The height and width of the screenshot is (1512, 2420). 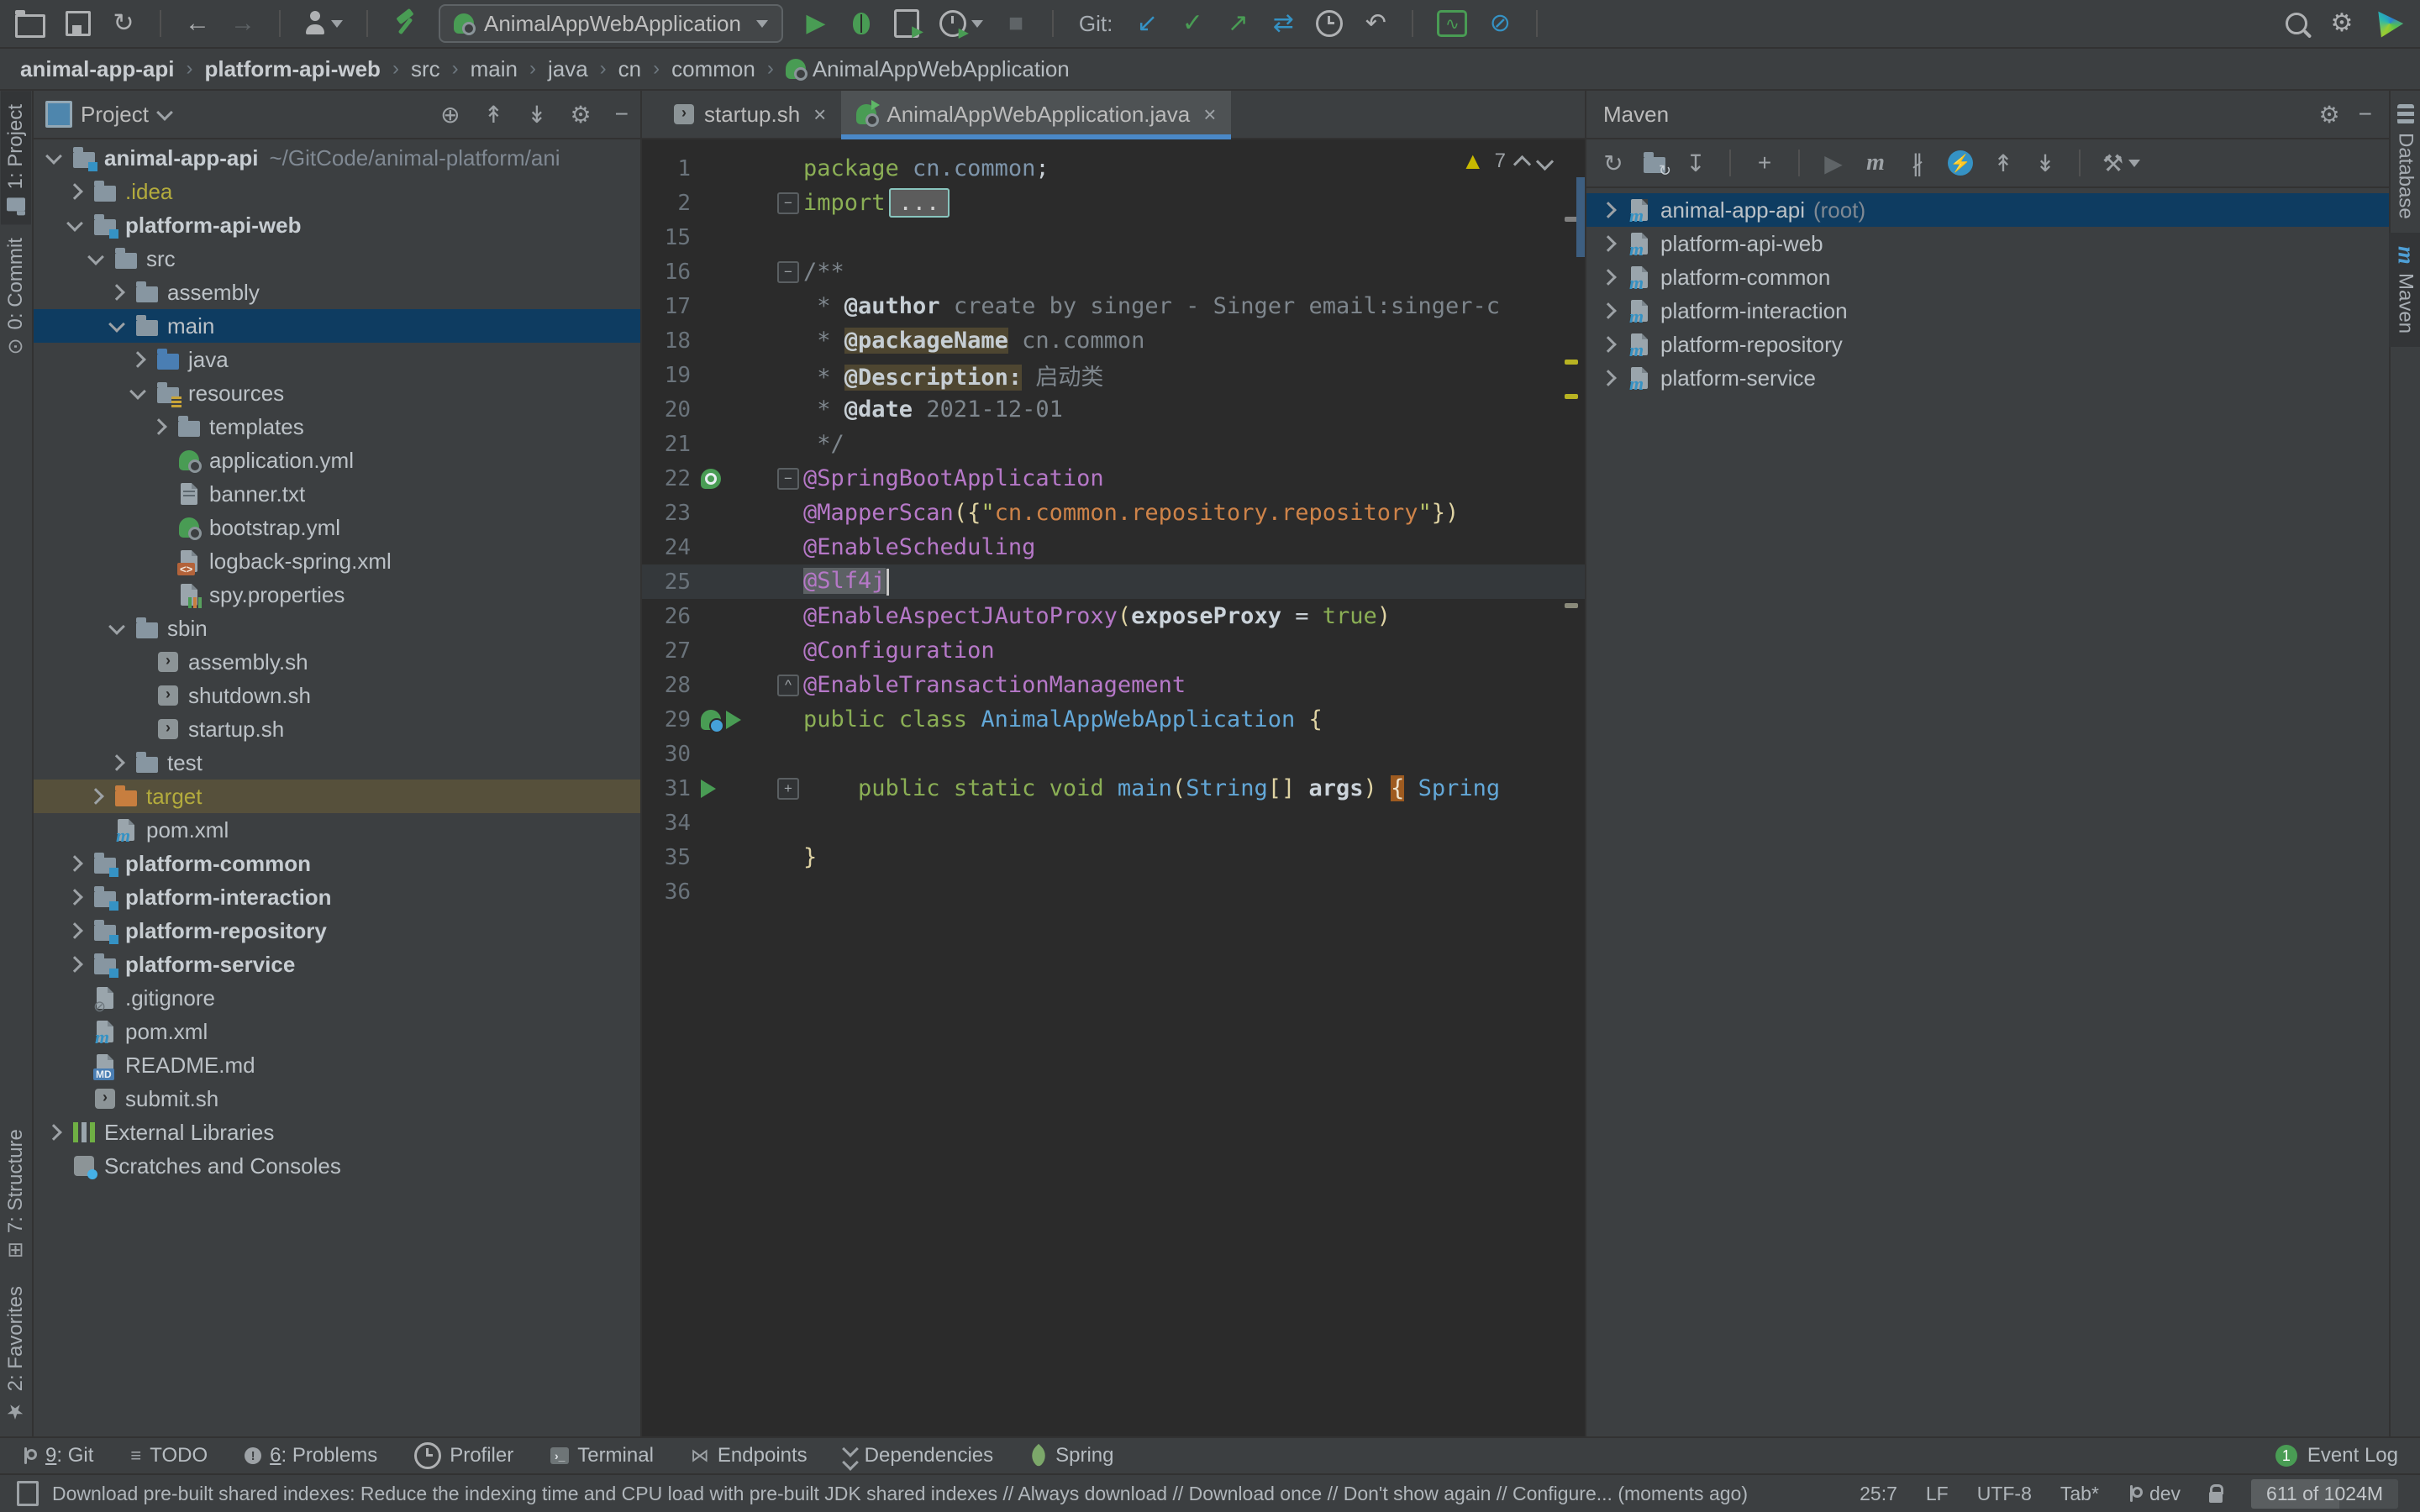 I want to click on tree-item: main, so click(x=337, y=326).